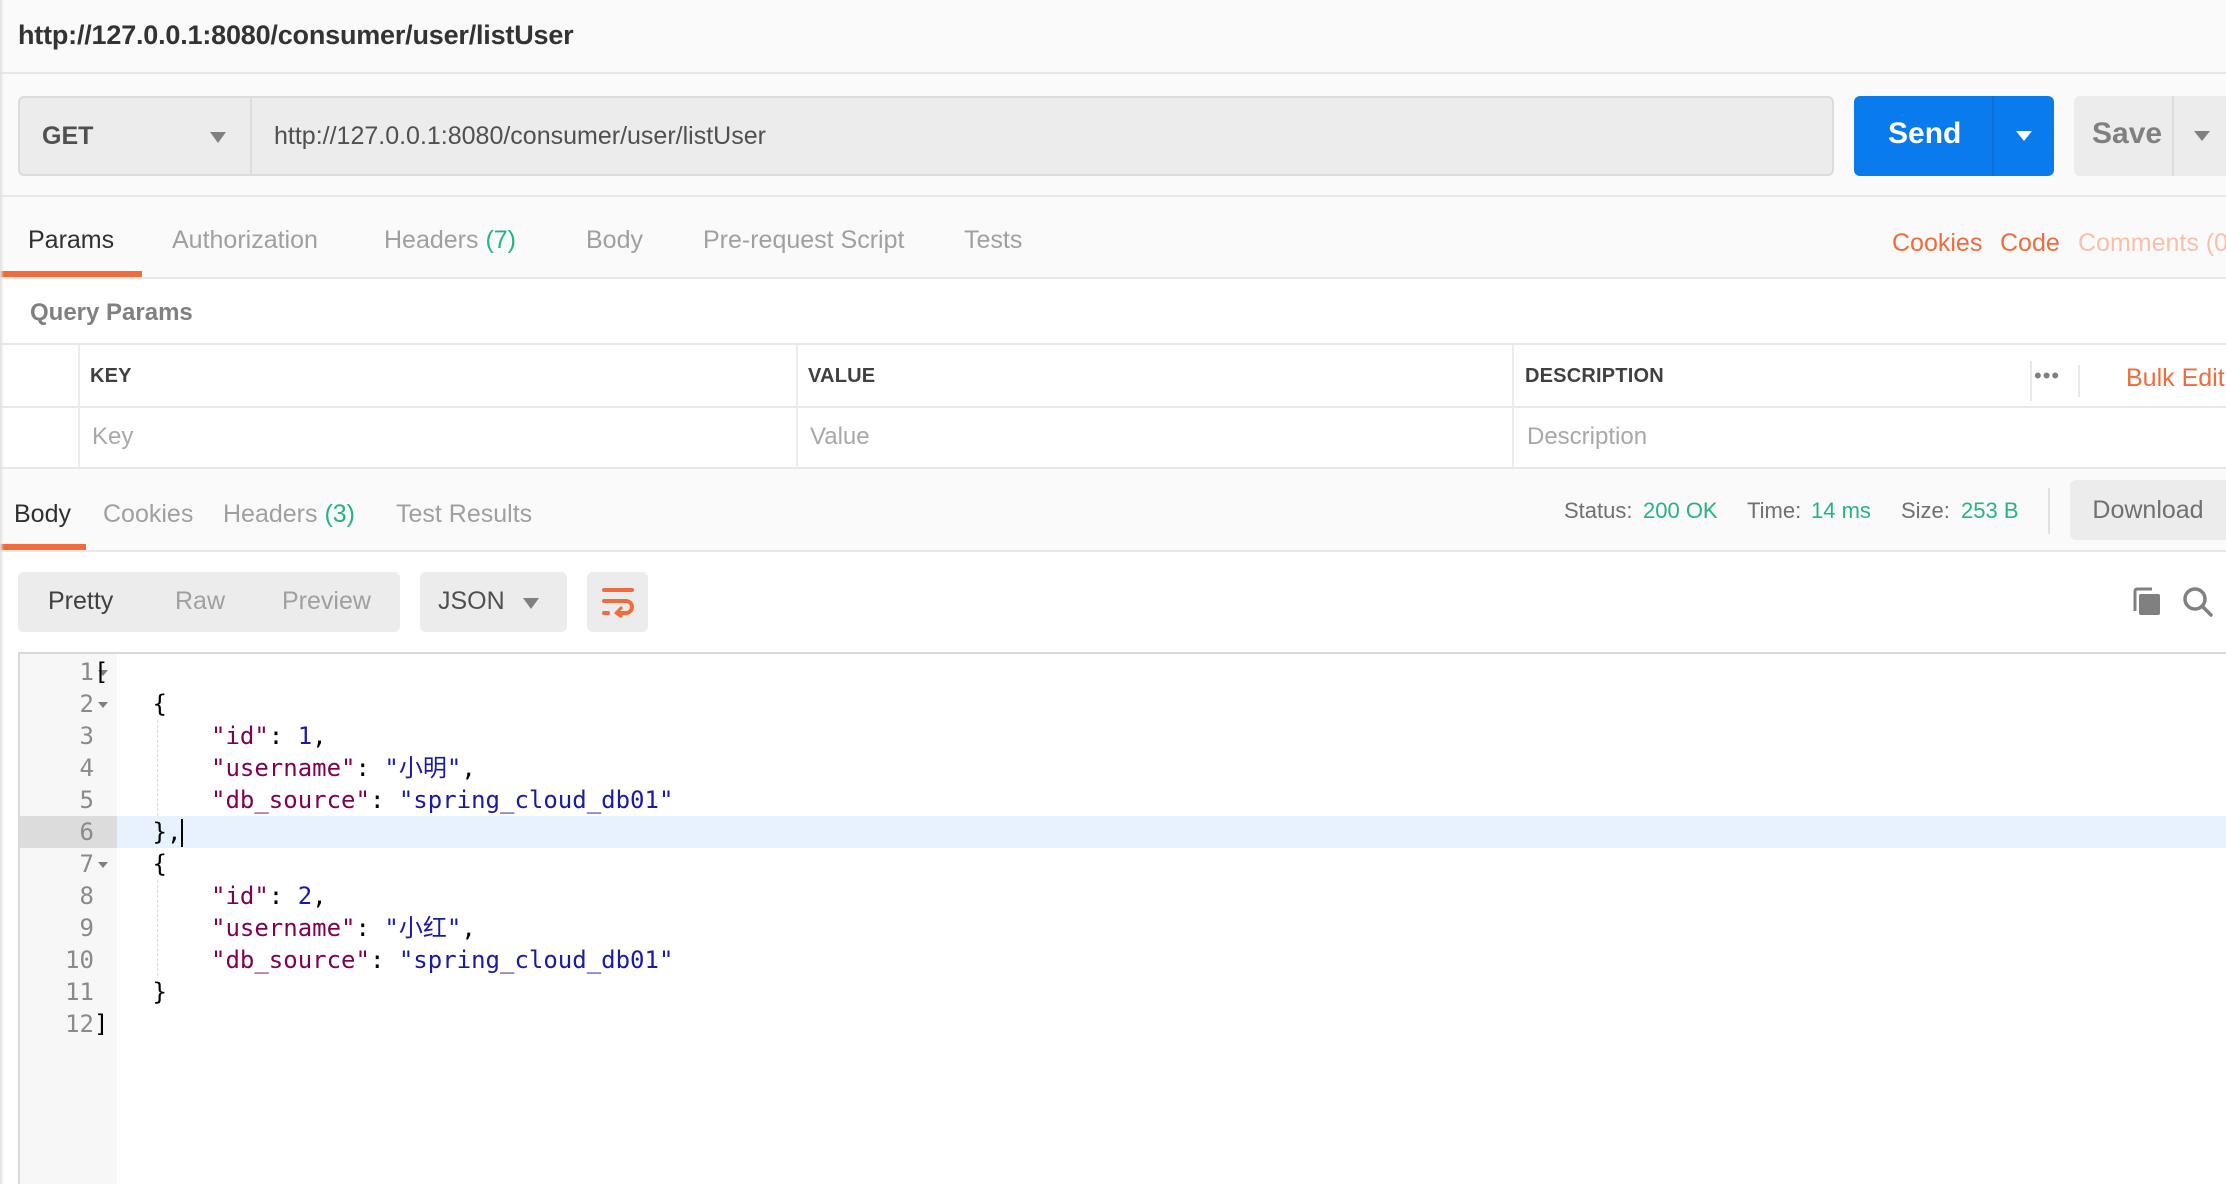 This screenshot has height=1184, width=2226. What do you see at coordinates (1680, 511) in the screenshot?
I see `status-value: 200 OK` at bounding box center [1680, 511].